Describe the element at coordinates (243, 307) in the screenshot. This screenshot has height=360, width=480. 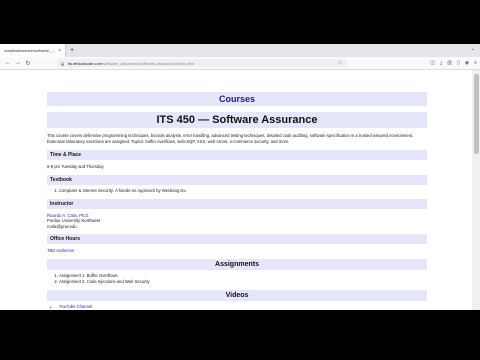
I see `youtube-channel-link: YouTube Channel` at that location.